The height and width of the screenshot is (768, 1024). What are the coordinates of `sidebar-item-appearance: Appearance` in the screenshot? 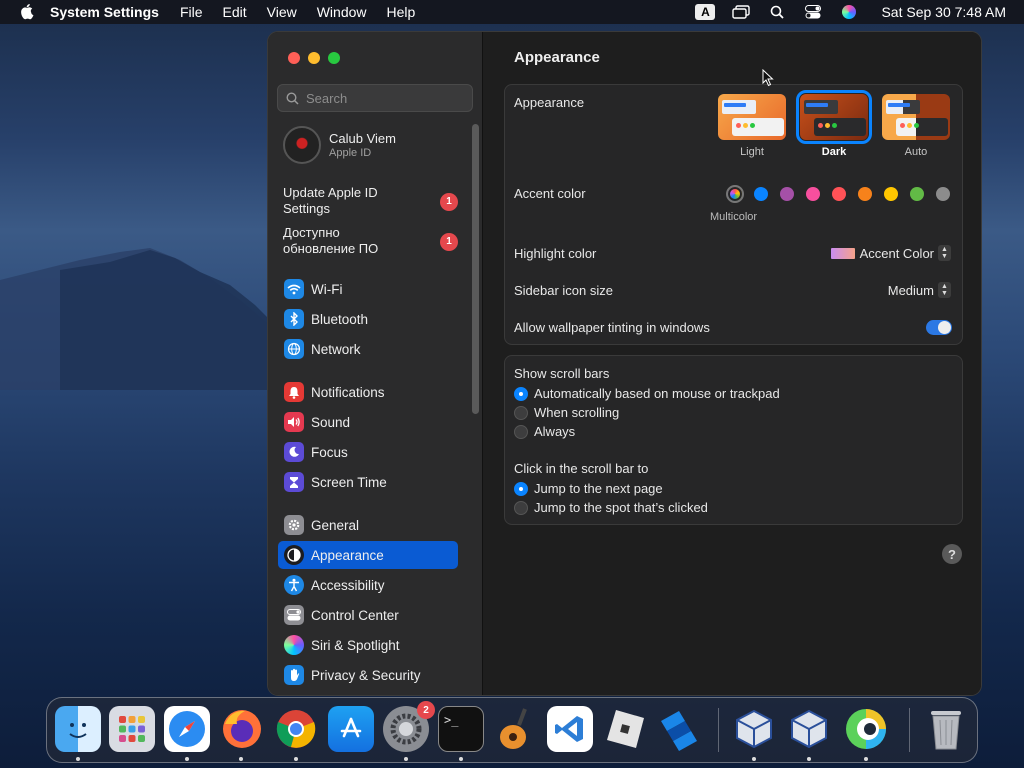 It's located at (368, 555).